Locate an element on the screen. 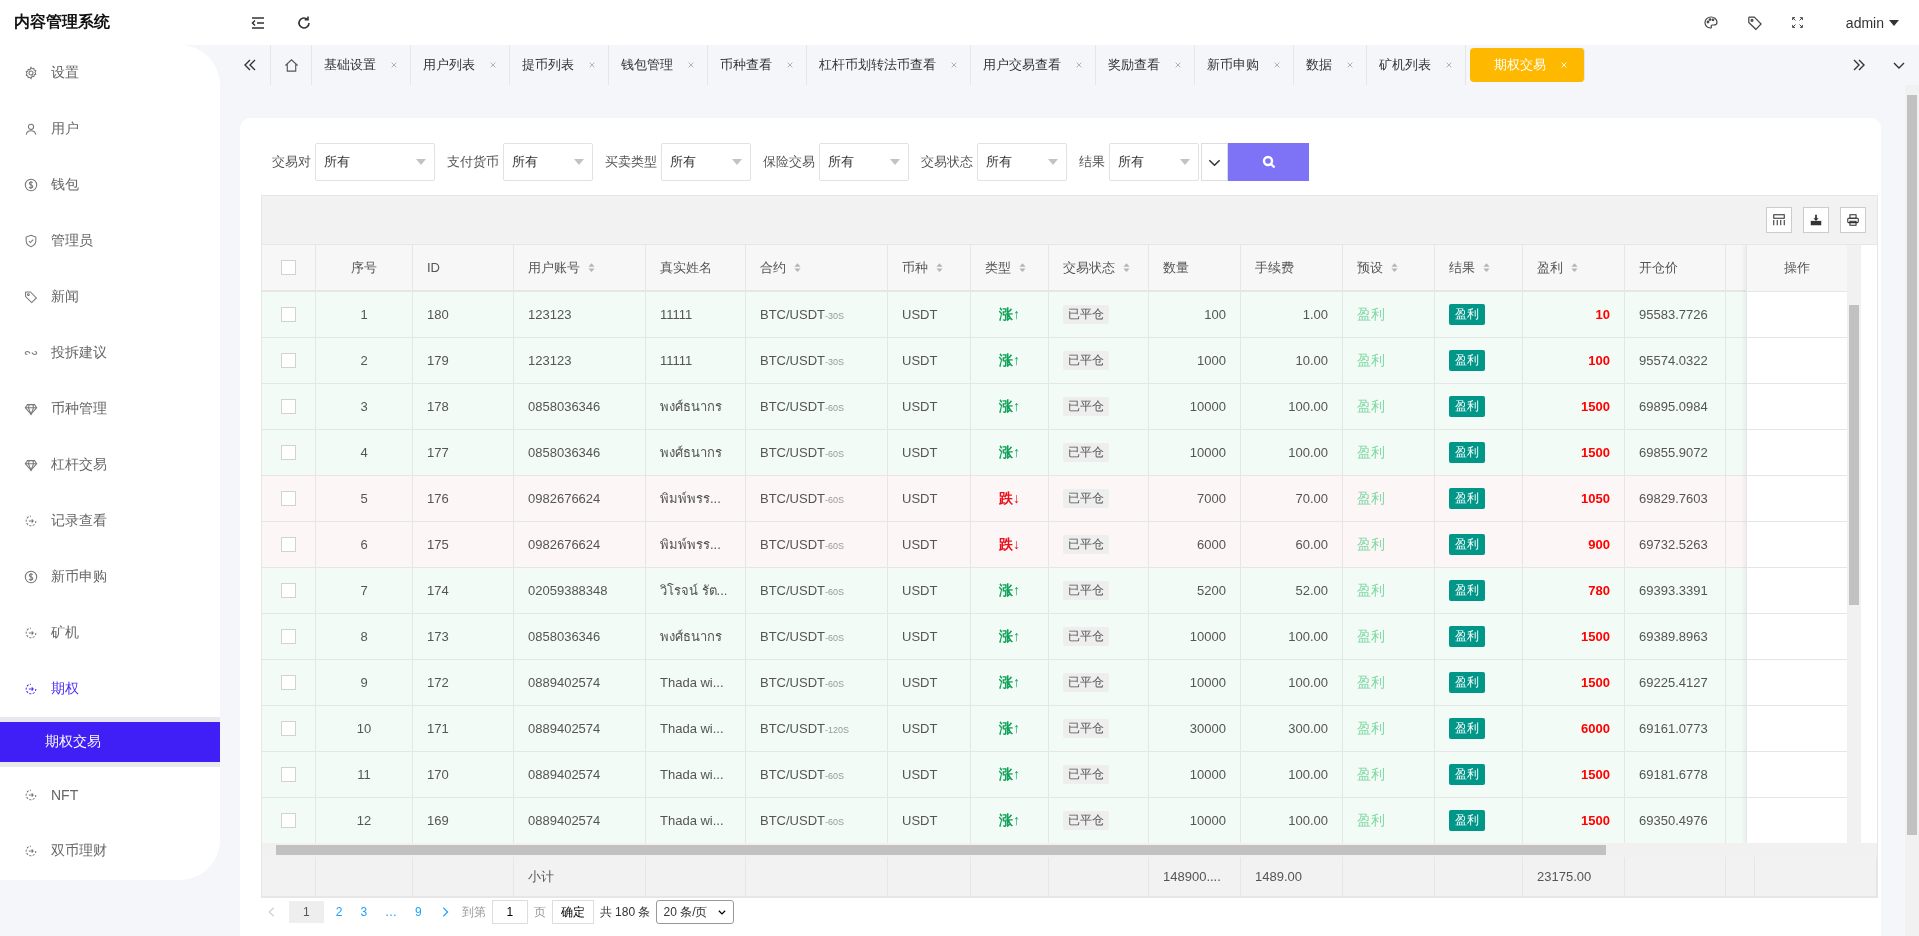 This screenshot has width=1919, height=936. column-header: 盈利 is located at coordinates (1557, 267).